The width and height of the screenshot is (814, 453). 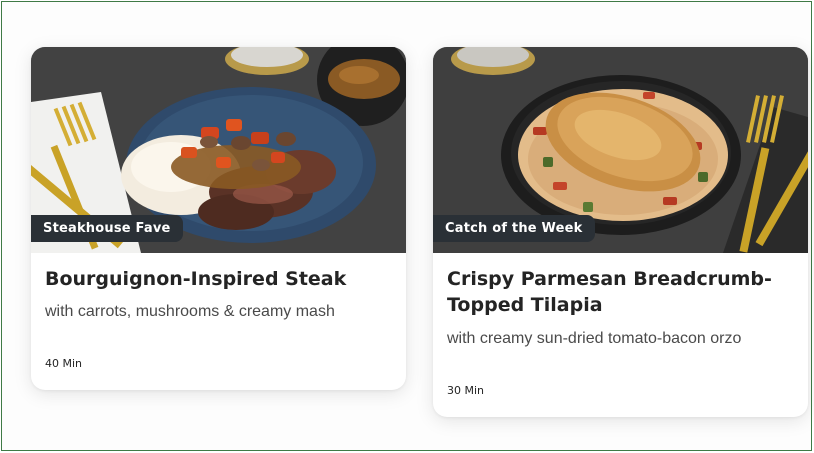 What do you see at coordinates (107, 228) in the screenshot?
I see `recipe-badge: Steakhouse Fave` at bounding box center [107, 228].